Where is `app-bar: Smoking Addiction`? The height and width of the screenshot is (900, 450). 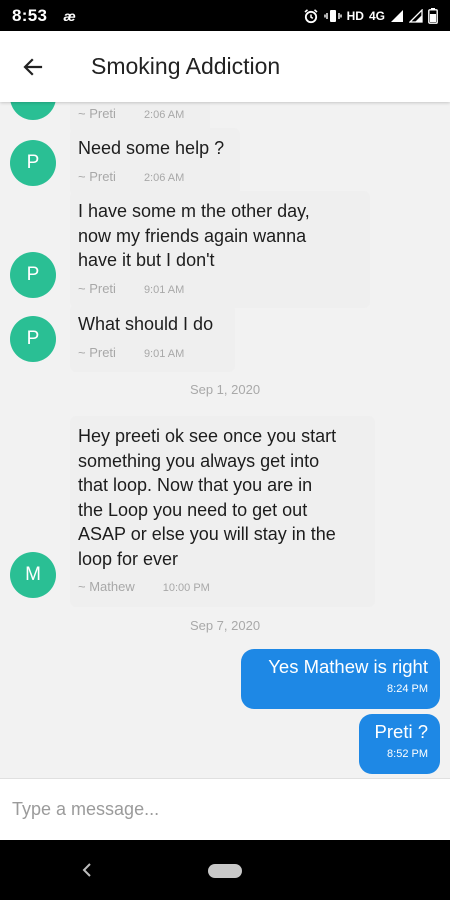
app-bar: Smoking Addiction is located at coordinates (225, 66).